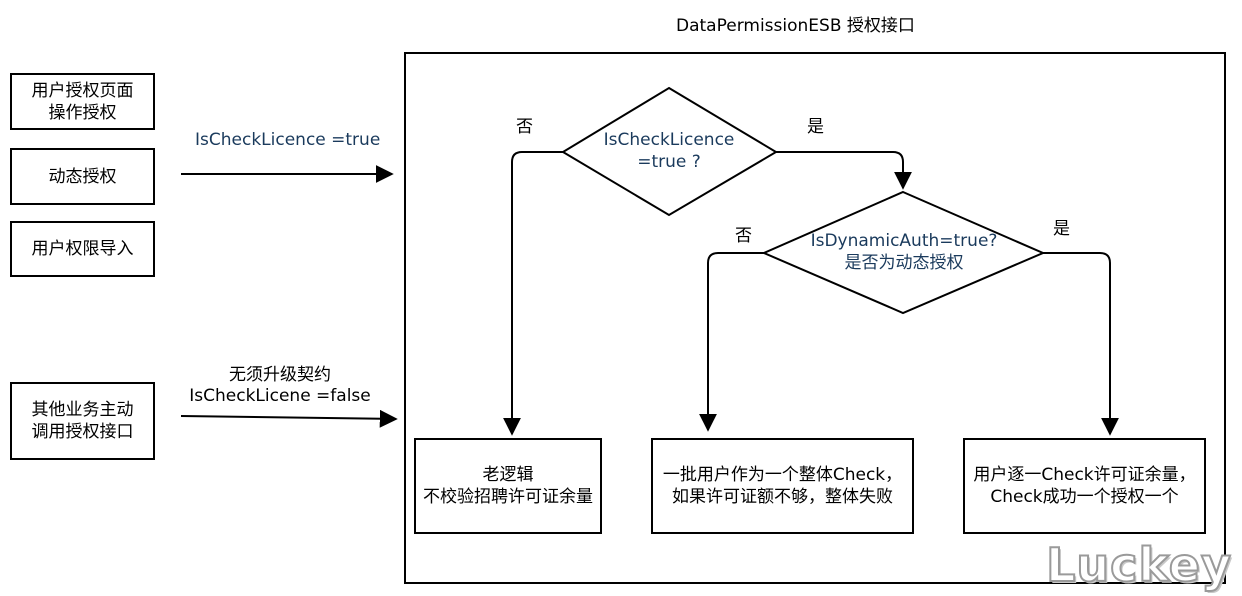  I want to click on watermark-logo: Luckey, so click(1138, 565).